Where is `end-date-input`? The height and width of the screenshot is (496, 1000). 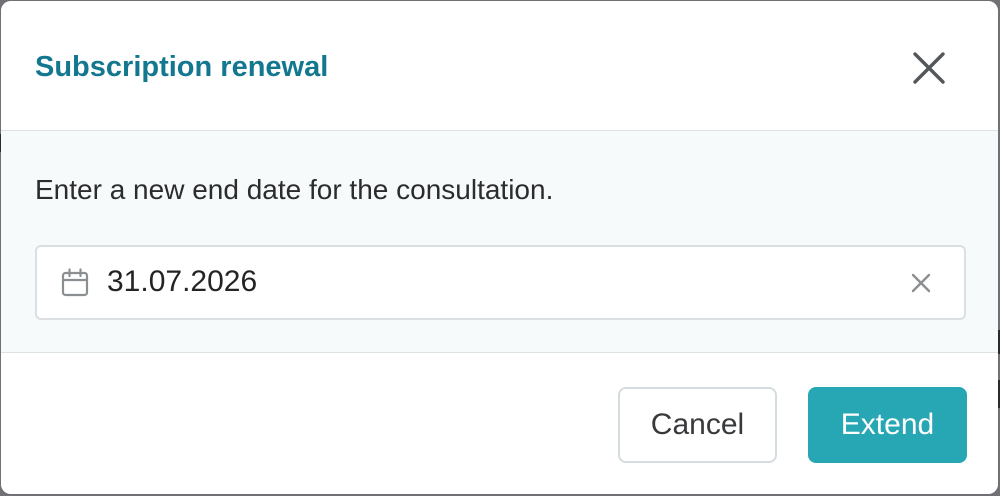
end-date-input is located at coordinates (497, 282).